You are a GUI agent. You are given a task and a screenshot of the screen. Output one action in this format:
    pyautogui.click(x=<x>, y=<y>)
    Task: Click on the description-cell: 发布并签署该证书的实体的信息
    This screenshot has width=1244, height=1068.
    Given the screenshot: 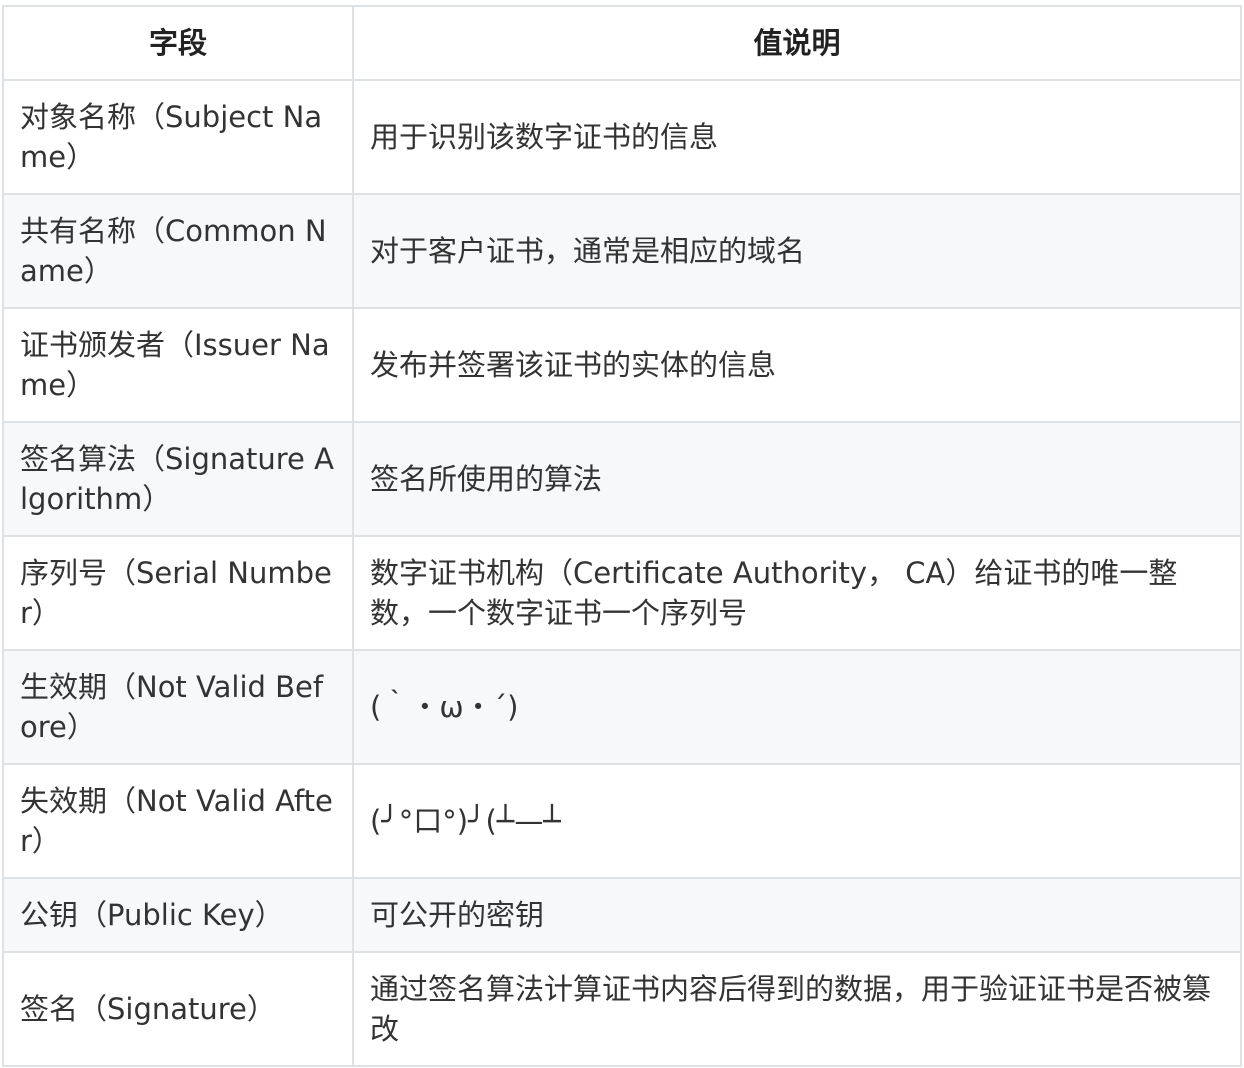 What is the action you would take?
    pyautogui.click(x=797, y=365)
    